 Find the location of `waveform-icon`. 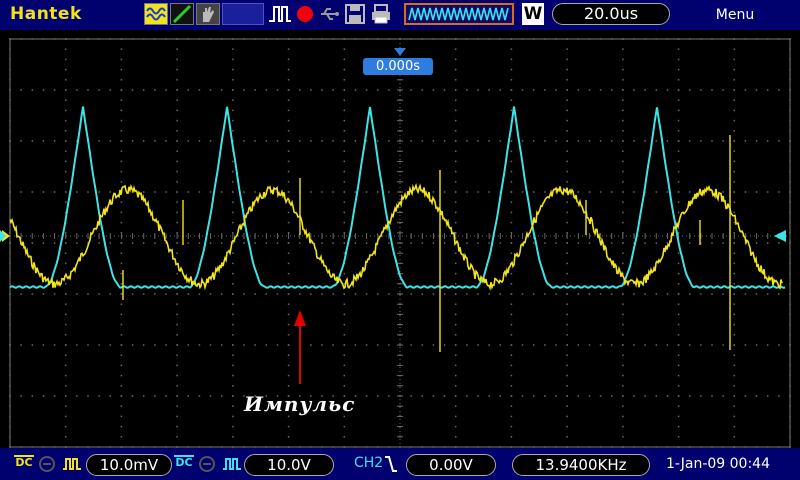

waveform-icon is located at coordinates (156, 14).